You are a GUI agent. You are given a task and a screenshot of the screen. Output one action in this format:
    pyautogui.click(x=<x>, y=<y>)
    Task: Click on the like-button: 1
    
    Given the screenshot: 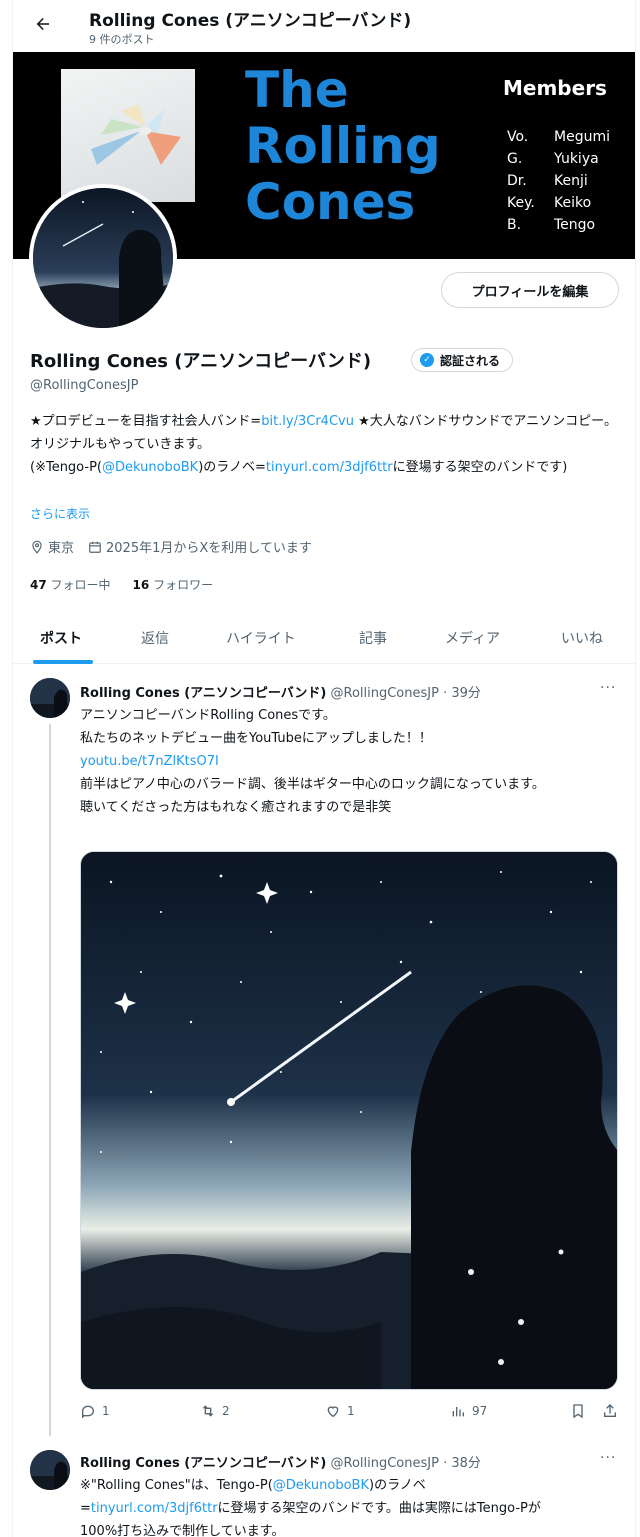 What is the action you would take?
    pyautogui.click(x=340, y=1411)
    